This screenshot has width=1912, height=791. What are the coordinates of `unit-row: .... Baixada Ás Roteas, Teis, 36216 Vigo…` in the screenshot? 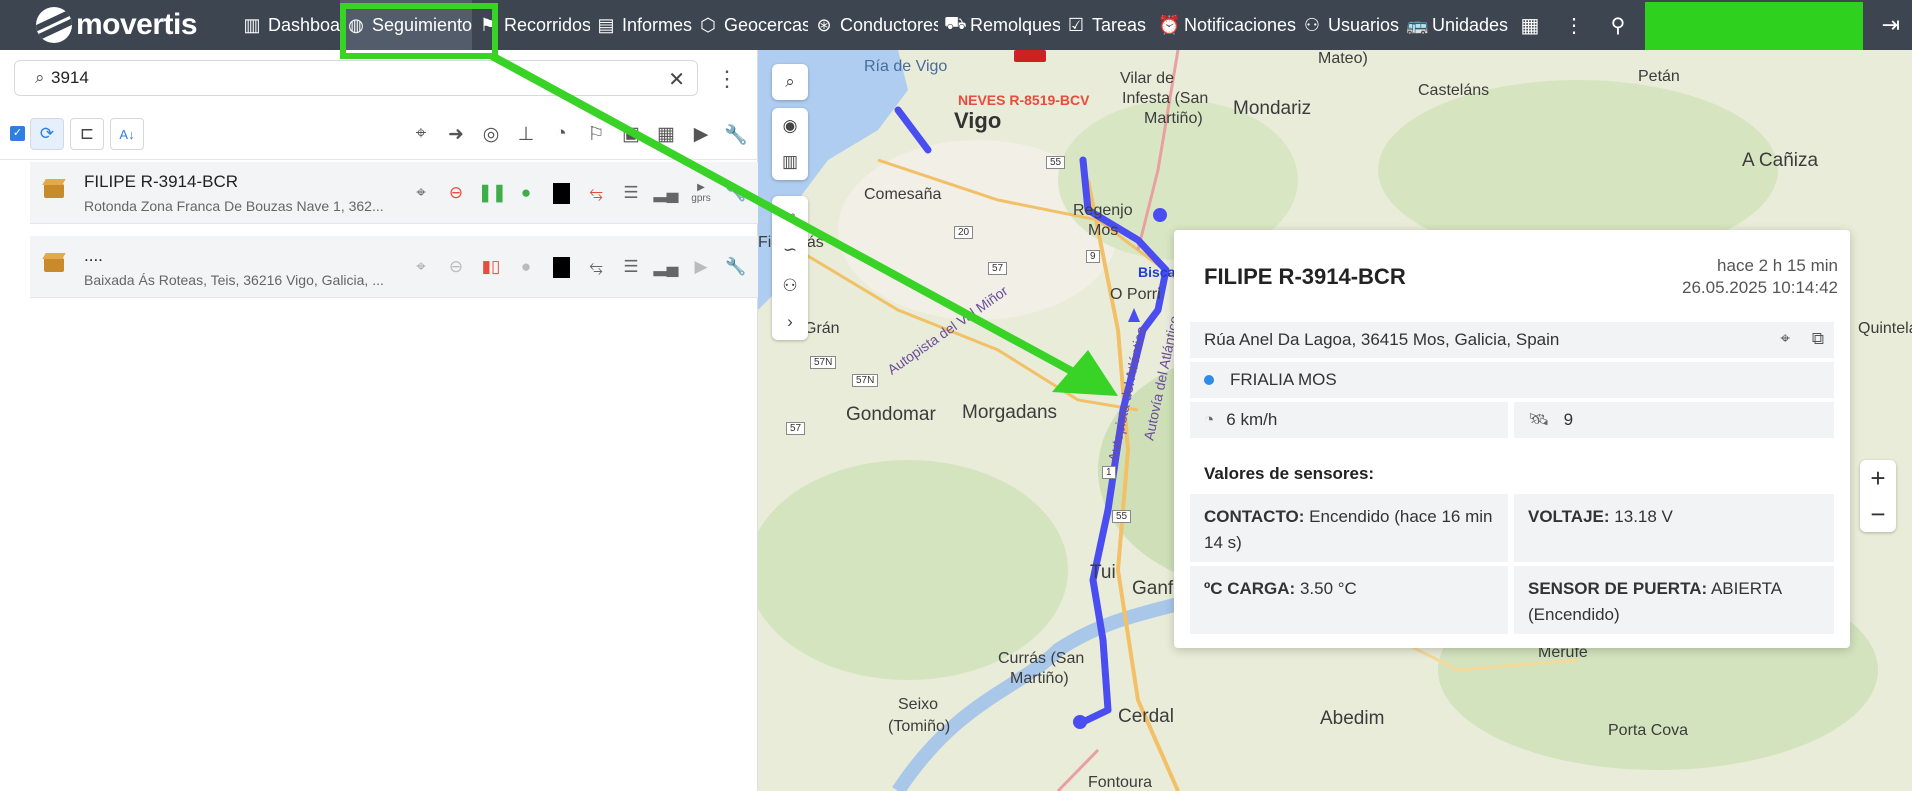 It's located at (394, 267).